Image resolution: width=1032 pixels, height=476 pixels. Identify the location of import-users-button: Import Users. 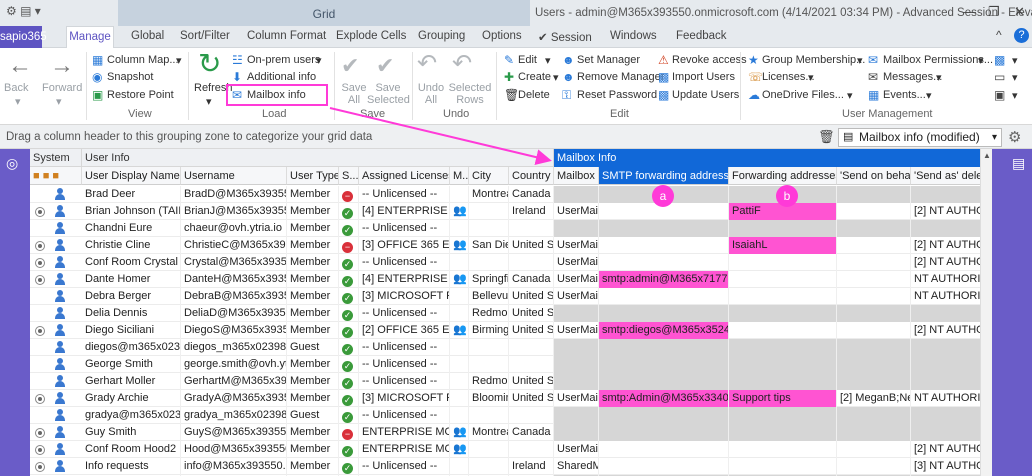
(703, 77).